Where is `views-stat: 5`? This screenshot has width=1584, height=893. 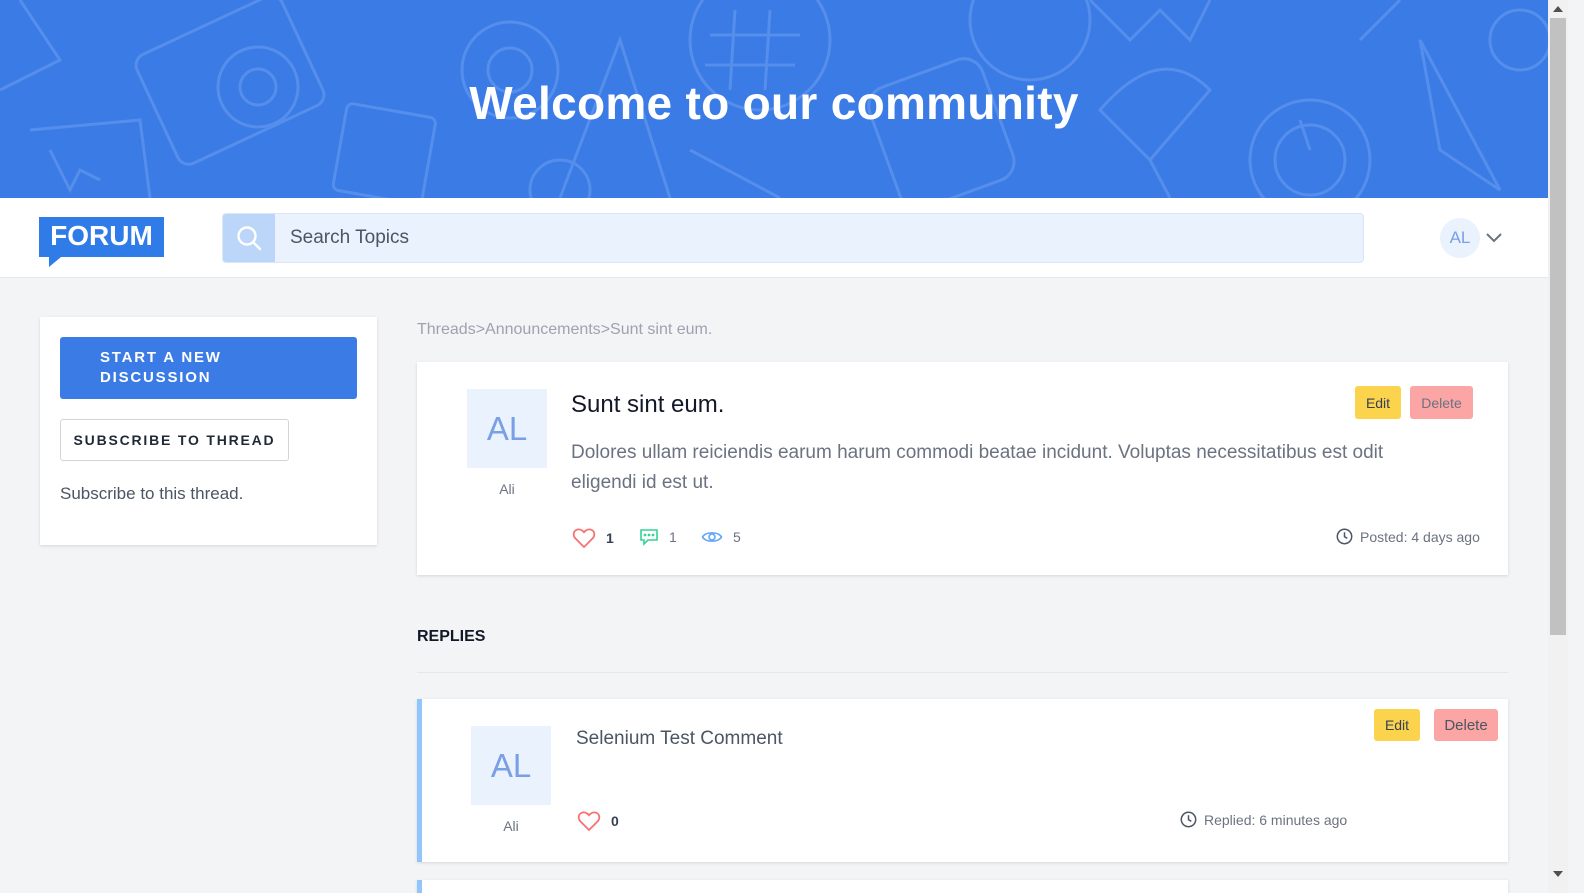 views-stat: 5 is located at coordinates (721, 537).